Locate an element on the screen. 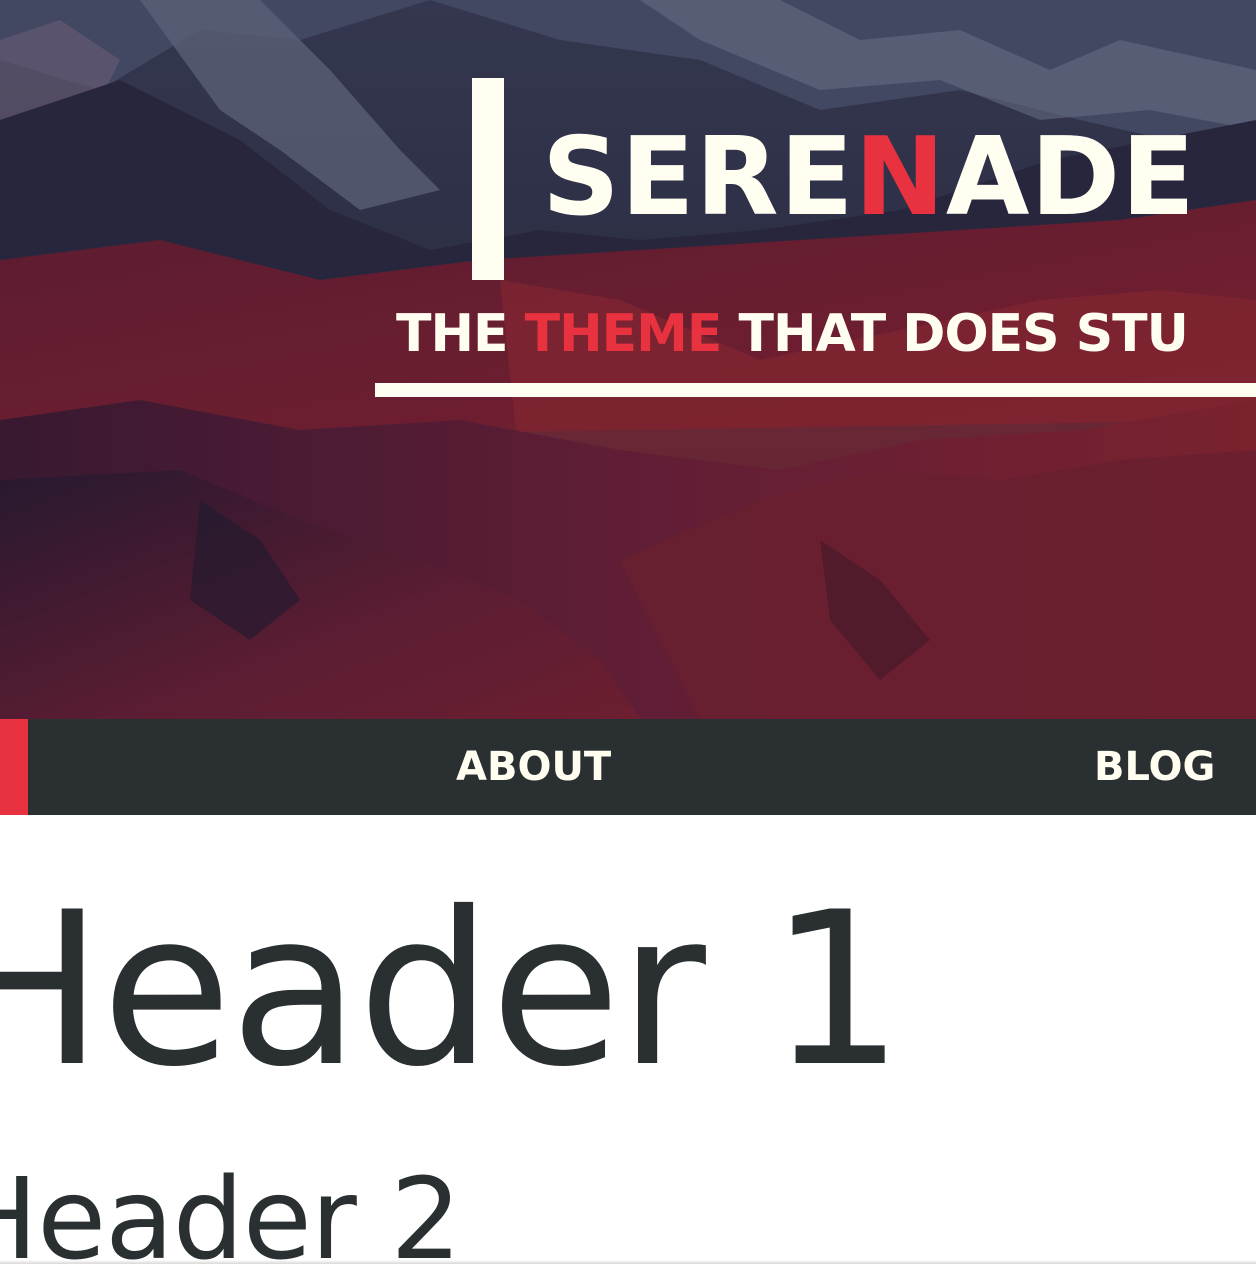 This screenshot has width=1256, height=1264. main-nav: ABOUT BLOG is located at coordinates (628, 767).